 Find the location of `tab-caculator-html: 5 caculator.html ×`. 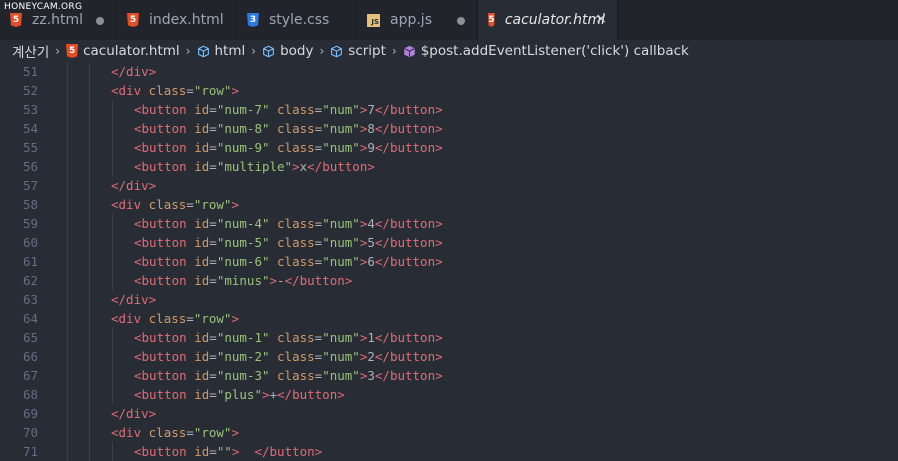

tab-caculator-html: 5 caculator.html × is located at coordinates (548, 20).